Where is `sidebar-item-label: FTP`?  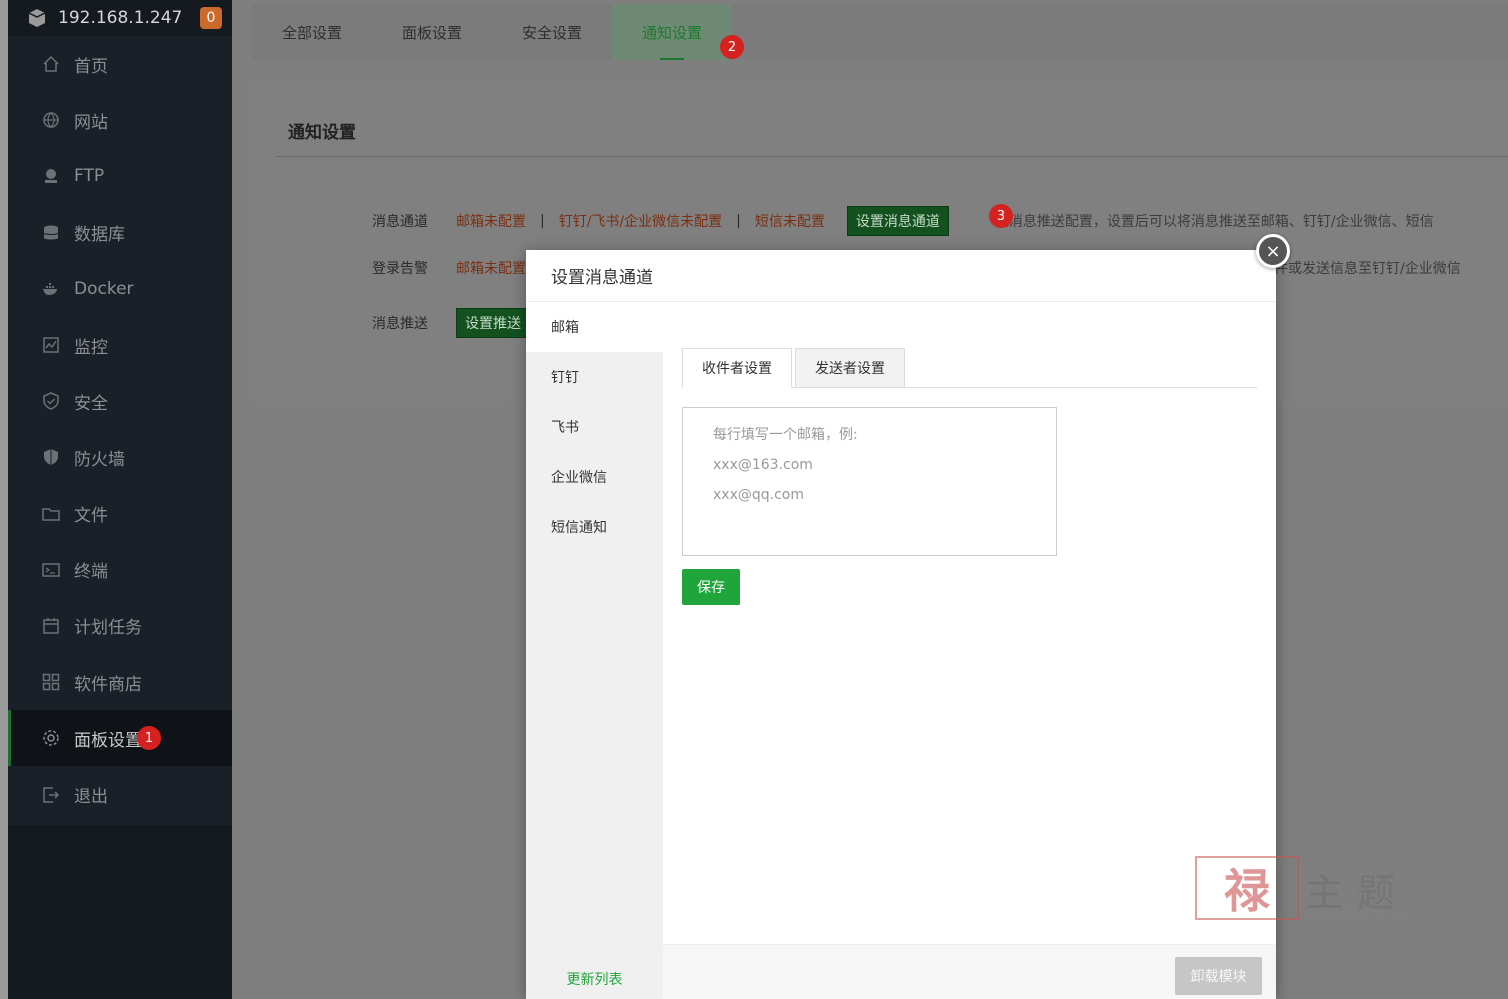 sidebar-item-label: FTP is located at coordinates (89, 176).